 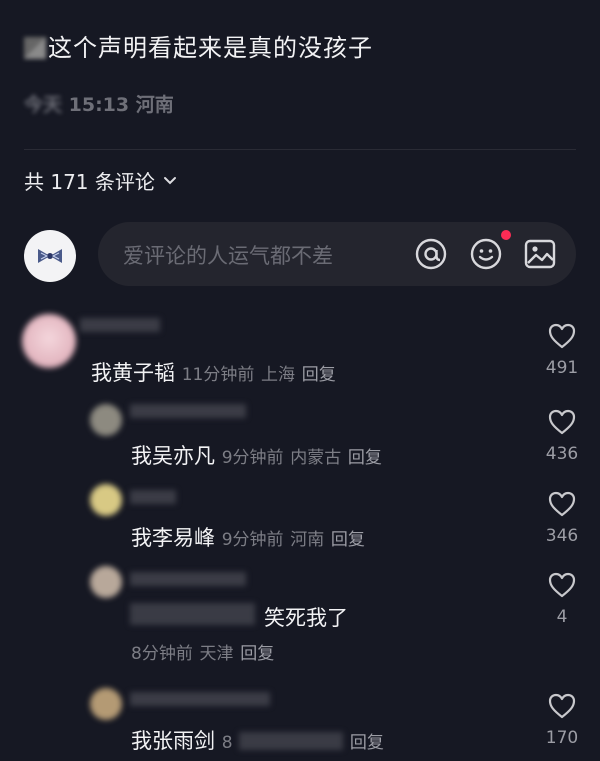 I want to click on image-icon, so click(x=540, y=254).